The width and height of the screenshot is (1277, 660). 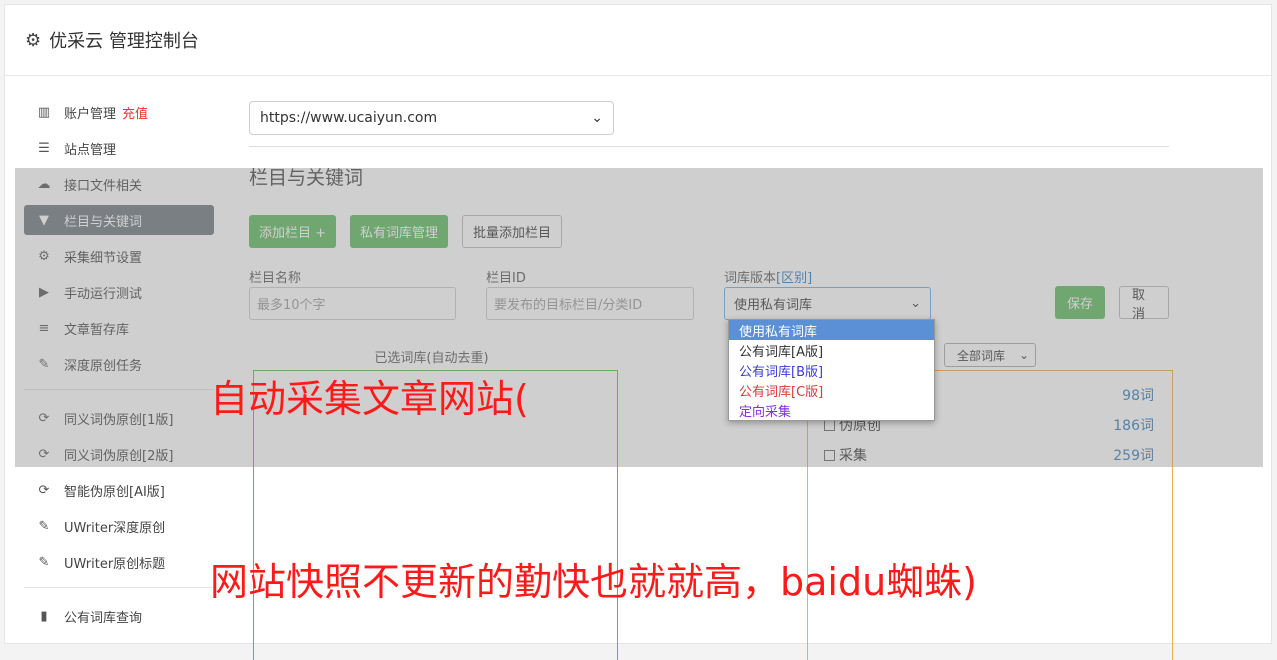 I want to click on dropdown-option: 公有词库[B版], so click(x=831, y=370).